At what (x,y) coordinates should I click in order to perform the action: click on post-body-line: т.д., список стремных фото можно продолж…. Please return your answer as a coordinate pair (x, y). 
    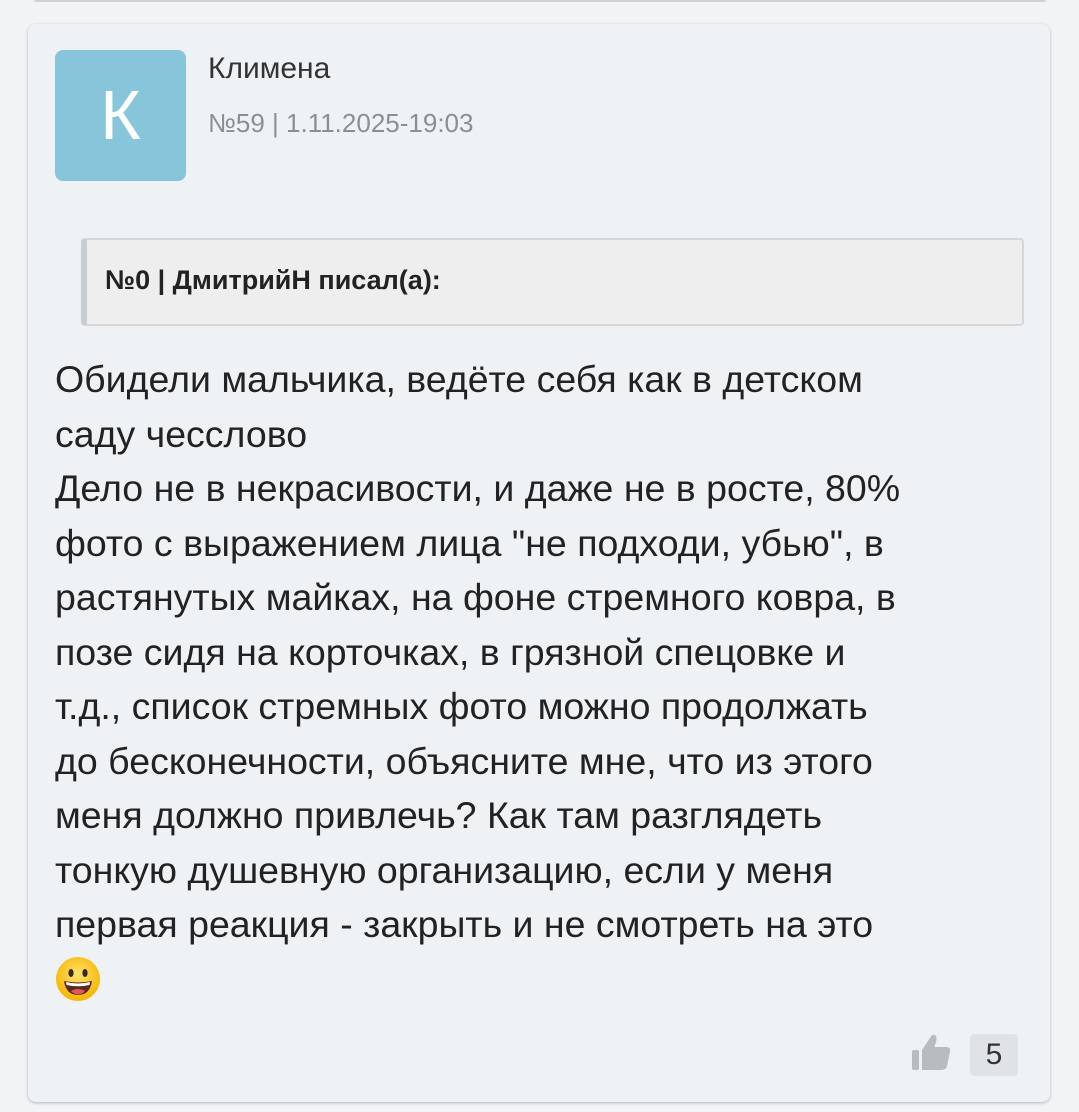
    Looking at the image, I should click on (461, 706).